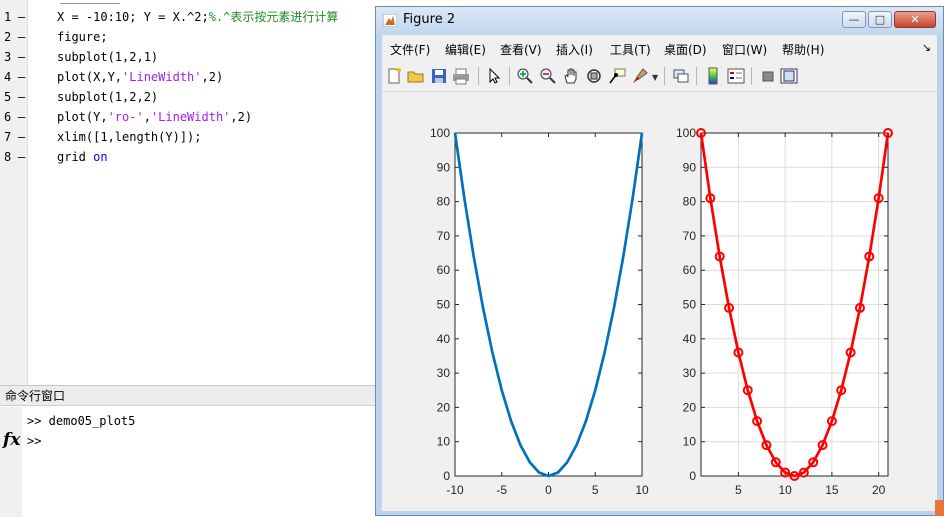  What do you see at coordinates (82, 157) in the screenshot?
I see `code-text: grid on` at bounding box center [82, 157].